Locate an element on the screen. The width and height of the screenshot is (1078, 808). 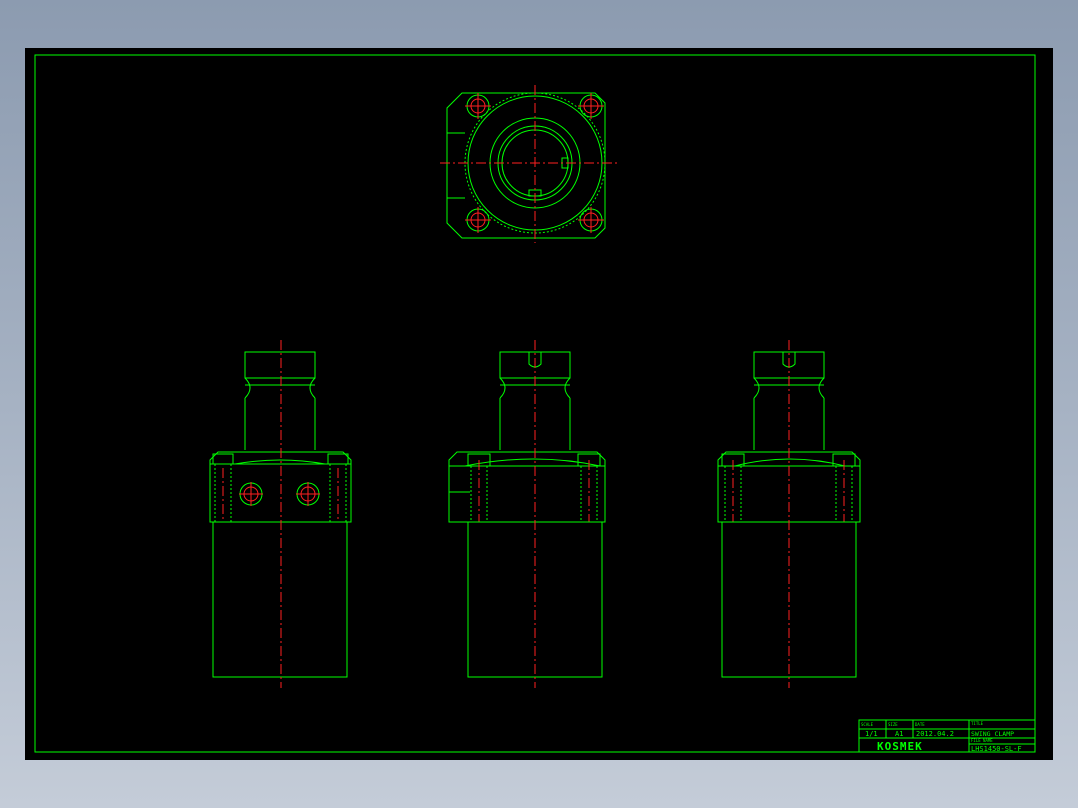
scale-label: SCALE is located at coordinates (867, 724).